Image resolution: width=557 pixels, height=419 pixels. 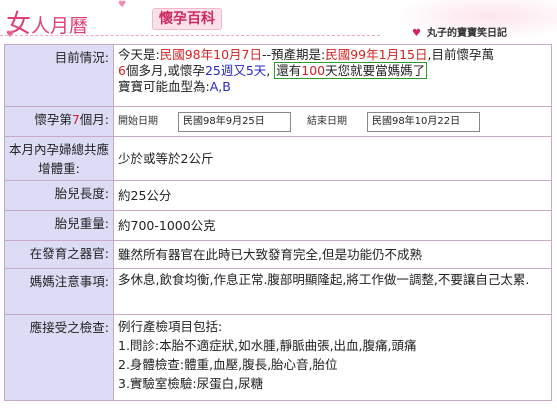 I want to click on row-label-month: 懷孕第7個月:, so click(x=59, y=121).